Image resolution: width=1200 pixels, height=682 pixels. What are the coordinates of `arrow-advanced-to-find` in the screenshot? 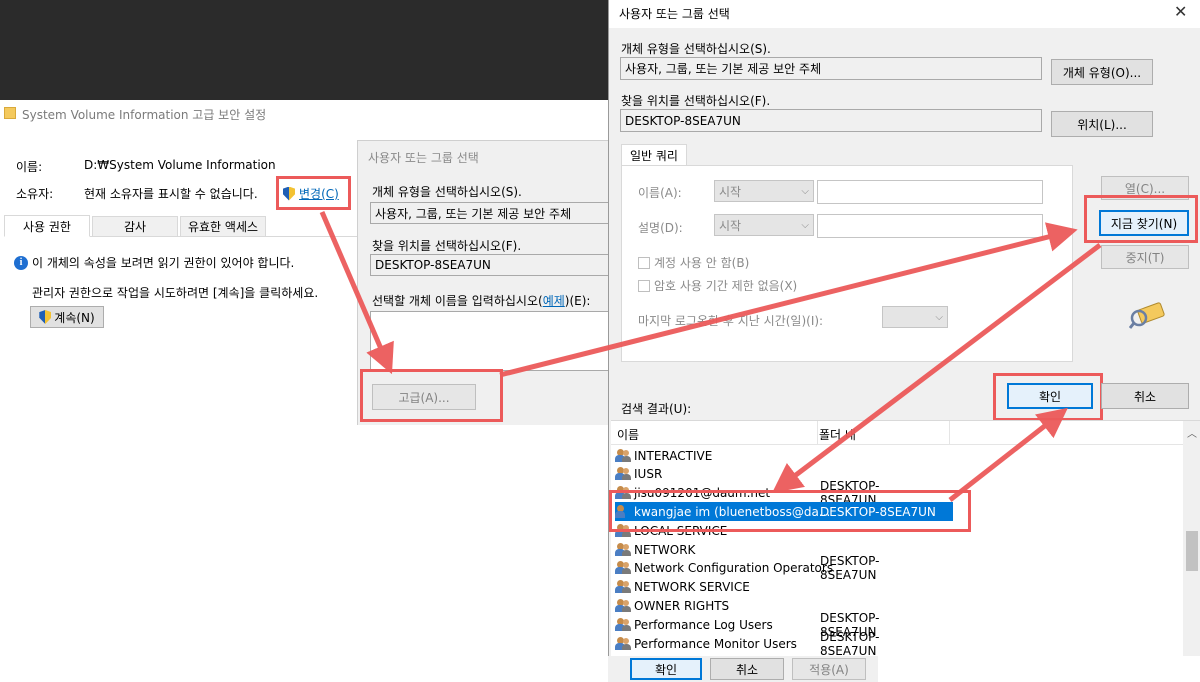 It's located at (788, 300).